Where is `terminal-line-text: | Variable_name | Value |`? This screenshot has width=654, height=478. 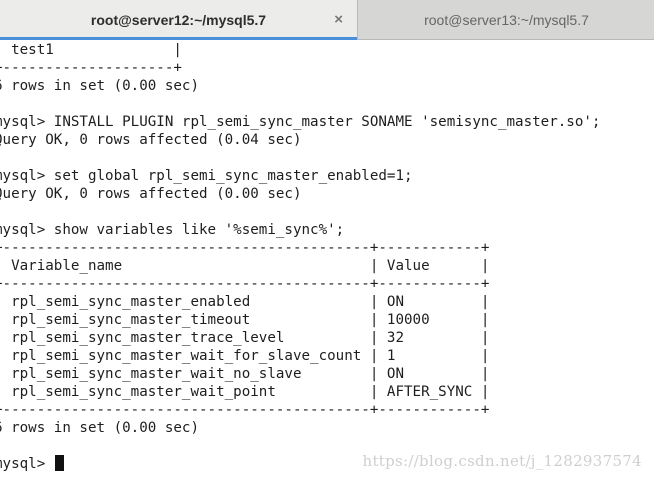
terminal-line-text: | Variable_name | Value | is located at coordinates (245, 266).